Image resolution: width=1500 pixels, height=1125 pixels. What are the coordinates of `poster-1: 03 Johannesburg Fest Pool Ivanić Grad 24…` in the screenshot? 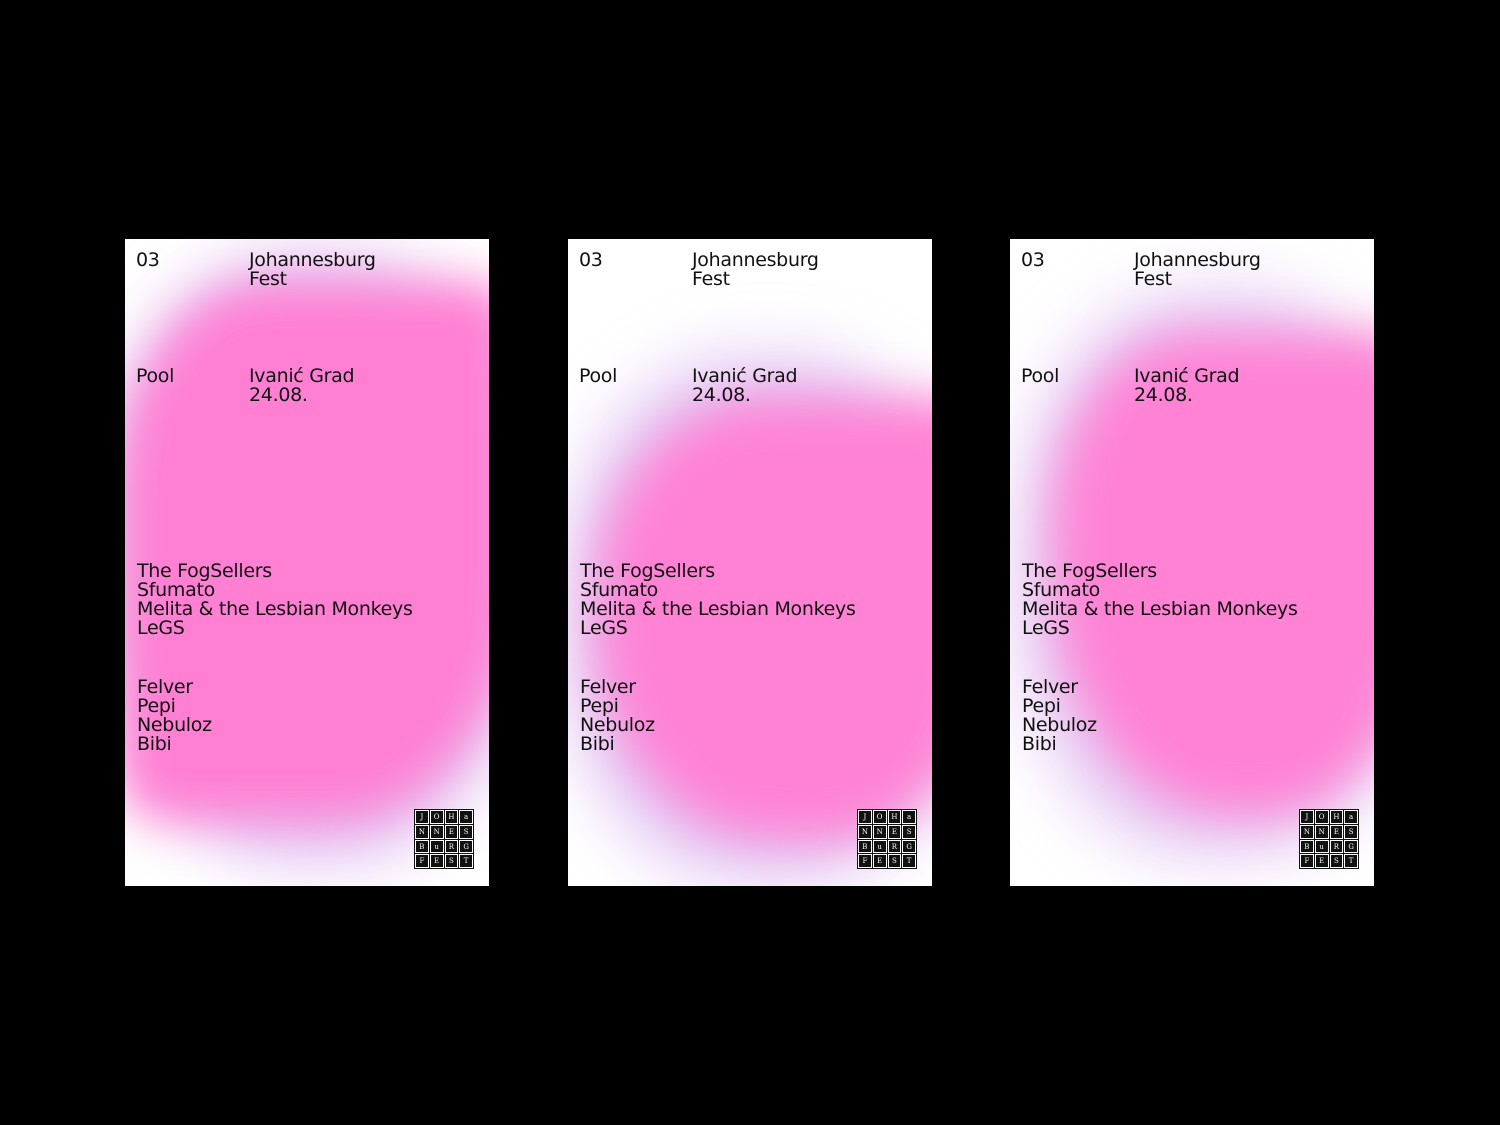 It's located at (307, 562).